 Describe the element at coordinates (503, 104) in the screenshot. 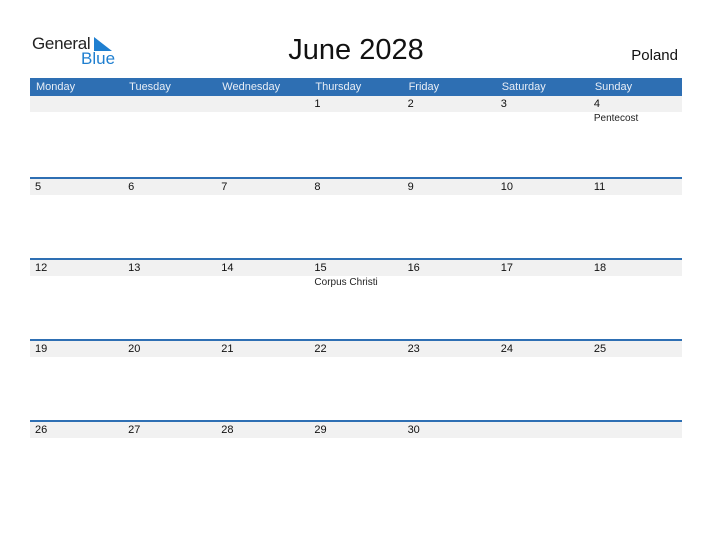

I see `day-number: 3` at that location.